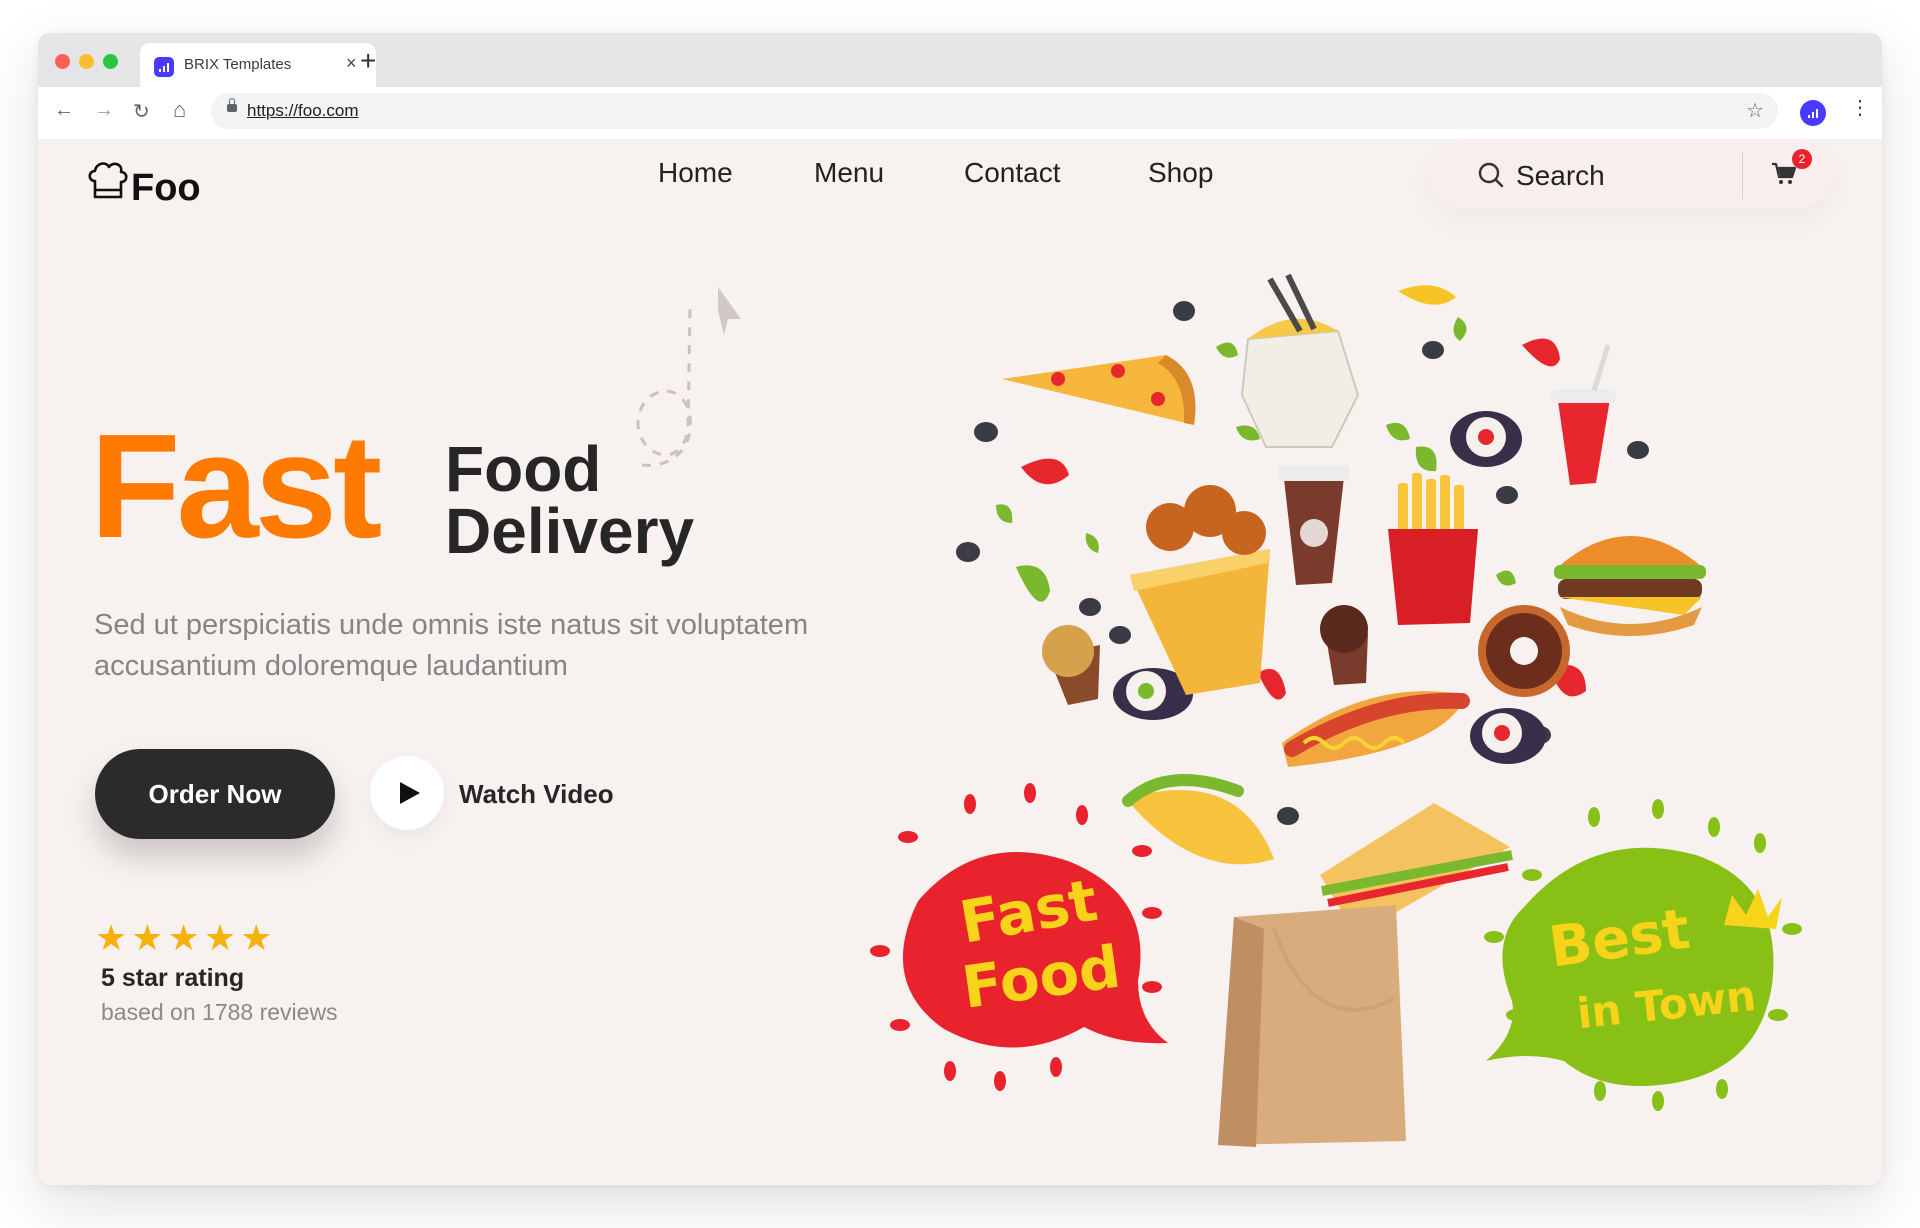  What do you see at coordinates (1755, 110) in the screenshot?
I see `bookmark-star-icon: ☆` at bounding box center [1755, 110].